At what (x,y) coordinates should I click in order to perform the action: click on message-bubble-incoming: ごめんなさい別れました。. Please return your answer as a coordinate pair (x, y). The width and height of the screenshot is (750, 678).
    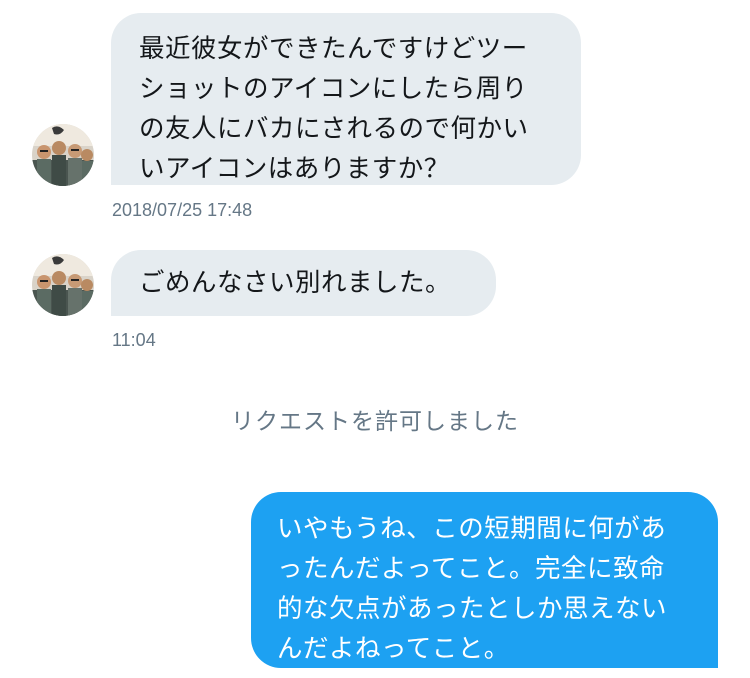
    Looking at the image, I should click on (303, 283).